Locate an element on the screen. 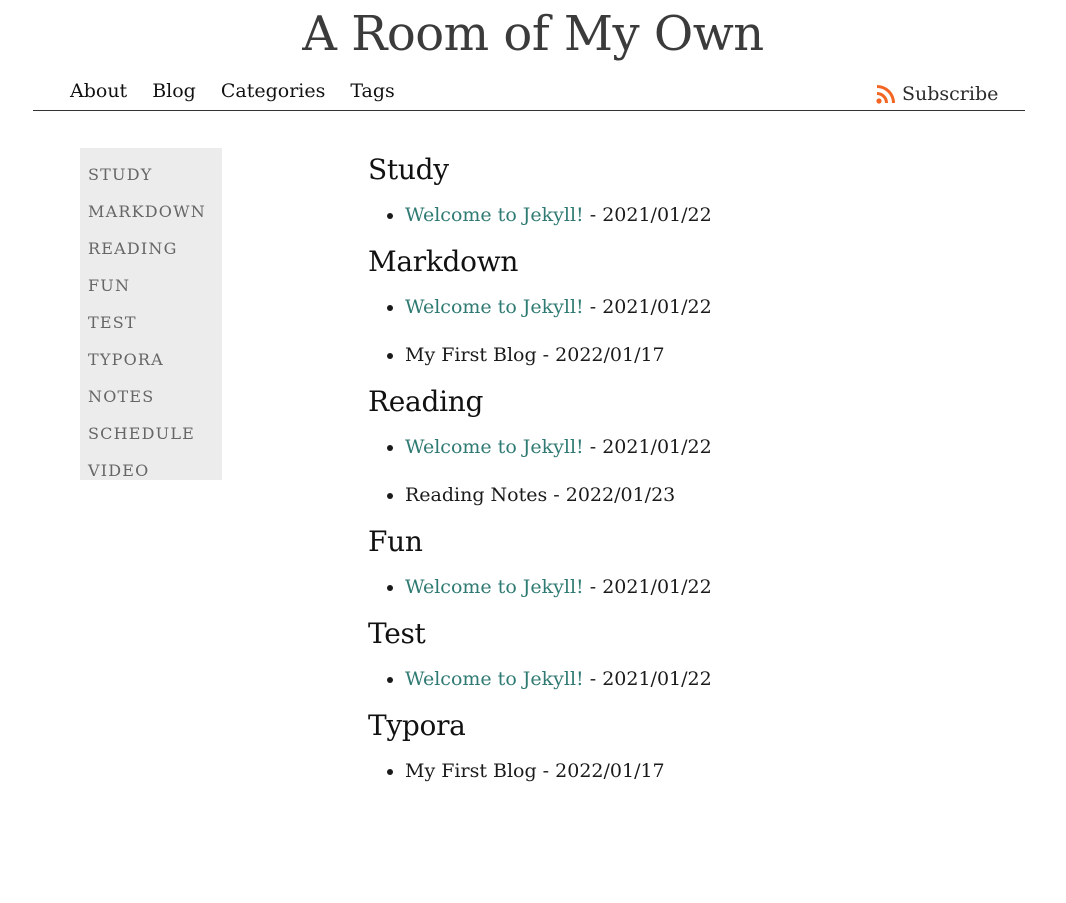  category-section-study: Study Welcome to Jekyll! - 2021/01/22 is located at coordinates (698, 189).